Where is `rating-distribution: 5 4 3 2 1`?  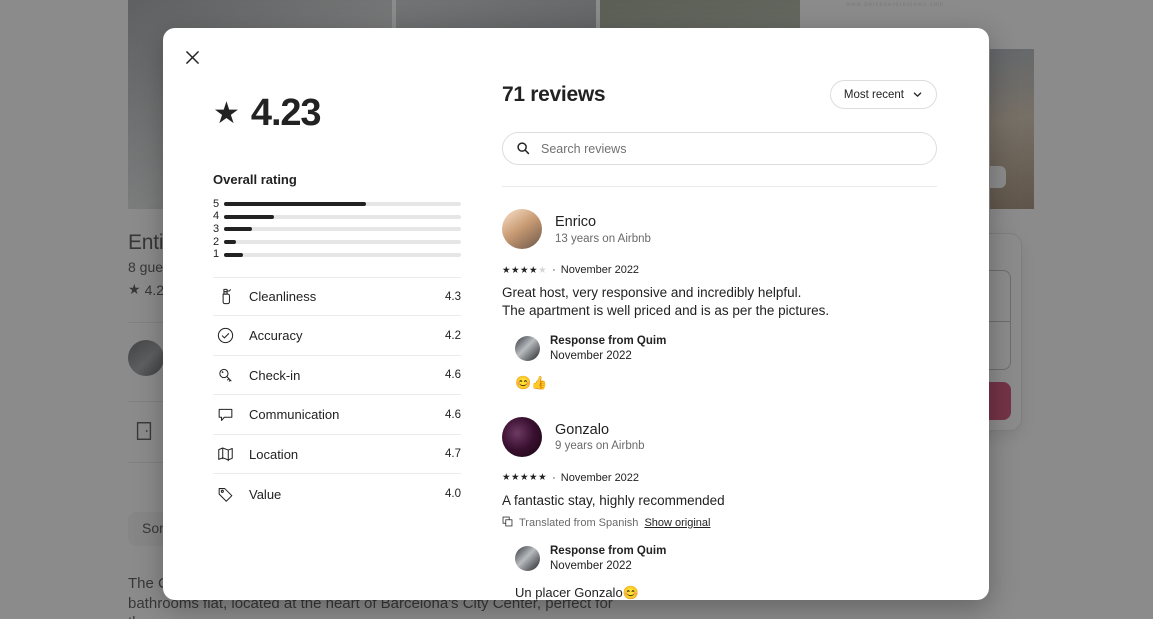 rating-distribution: 5 4 3 2 1 is located at coordinates (337, 229).